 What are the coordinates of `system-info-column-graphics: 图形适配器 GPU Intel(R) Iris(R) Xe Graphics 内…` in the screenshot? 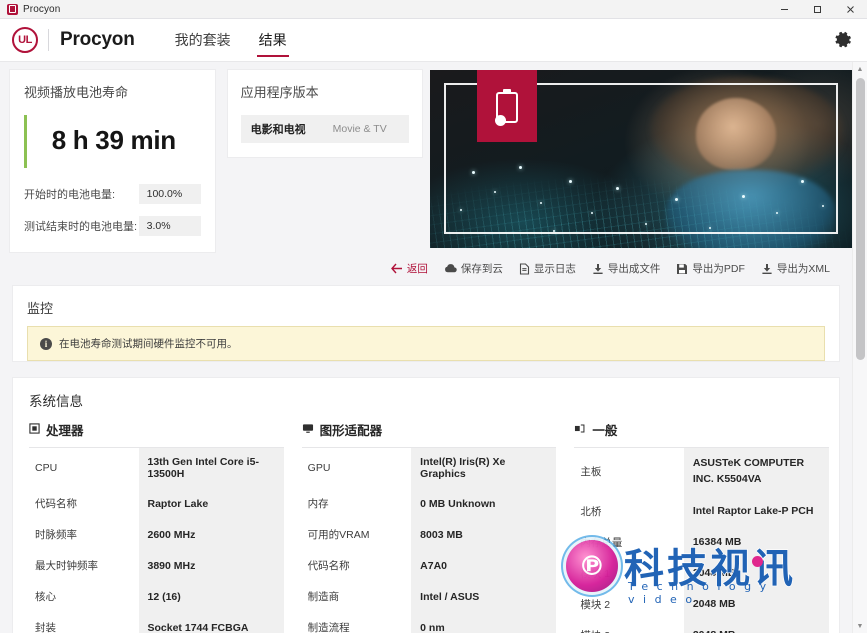 It's located at (429, 526).